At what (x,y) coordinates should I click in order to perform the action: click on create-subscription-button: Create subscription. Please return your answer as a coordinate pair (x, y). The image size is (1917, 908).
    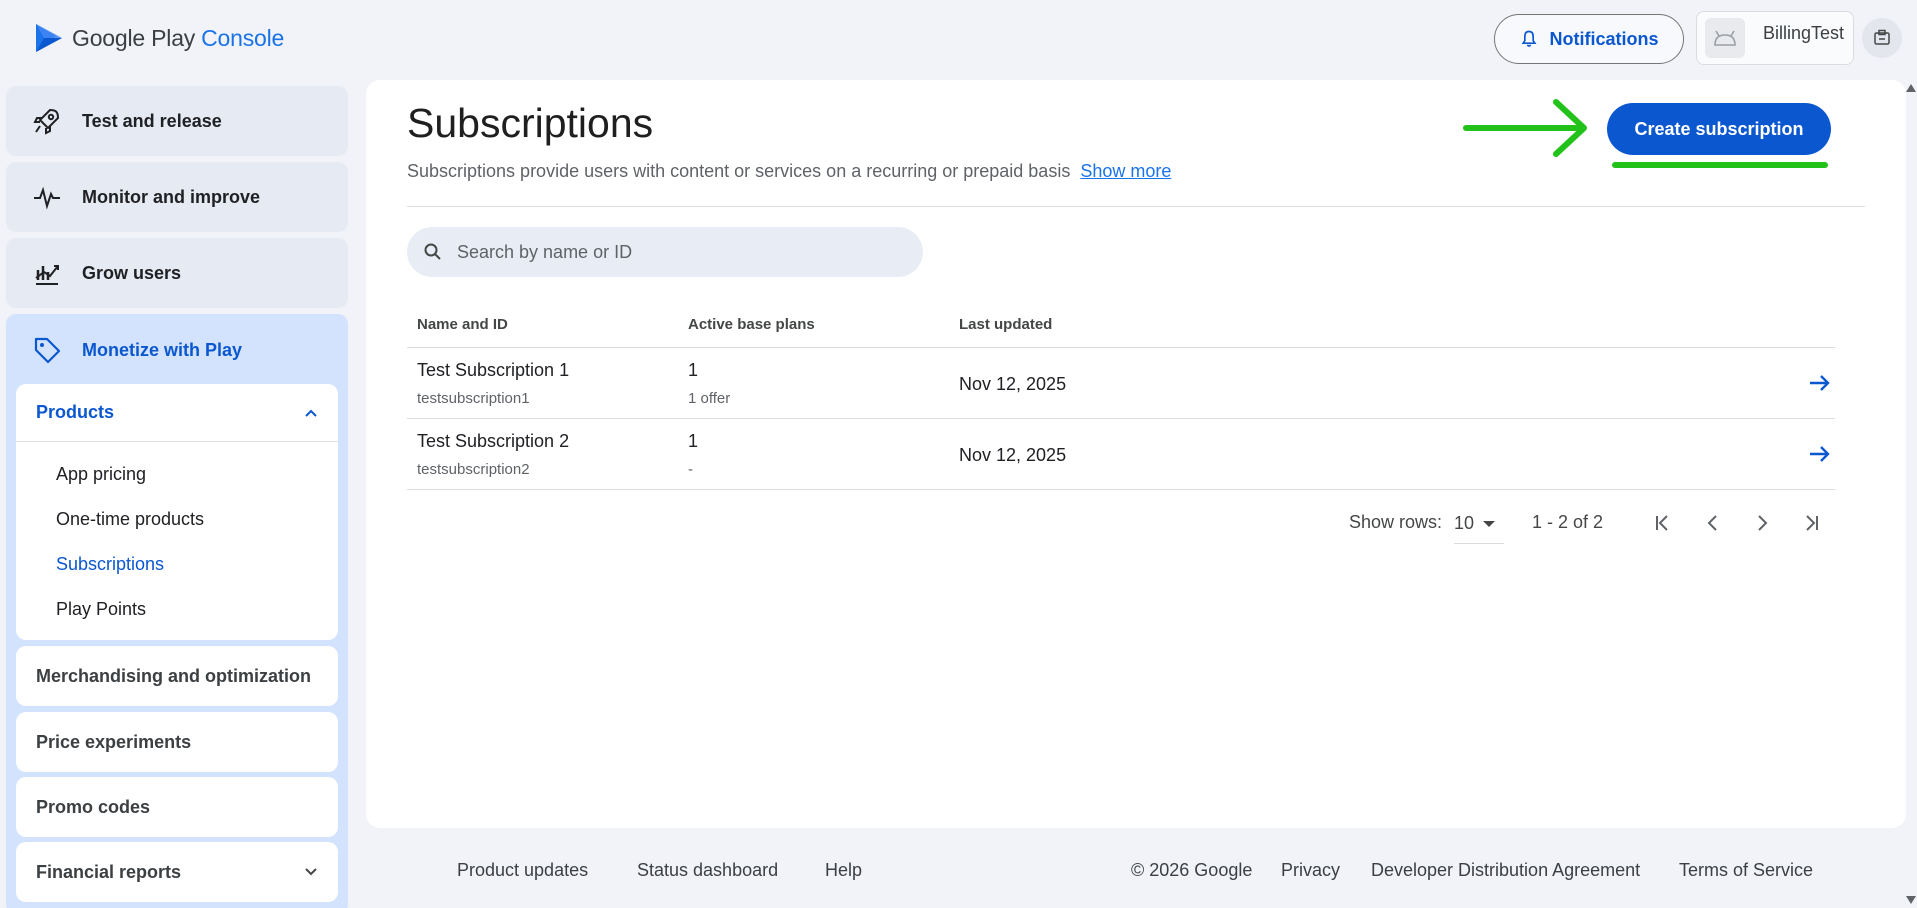
    Looking at the image, I should click on (1719, 129).